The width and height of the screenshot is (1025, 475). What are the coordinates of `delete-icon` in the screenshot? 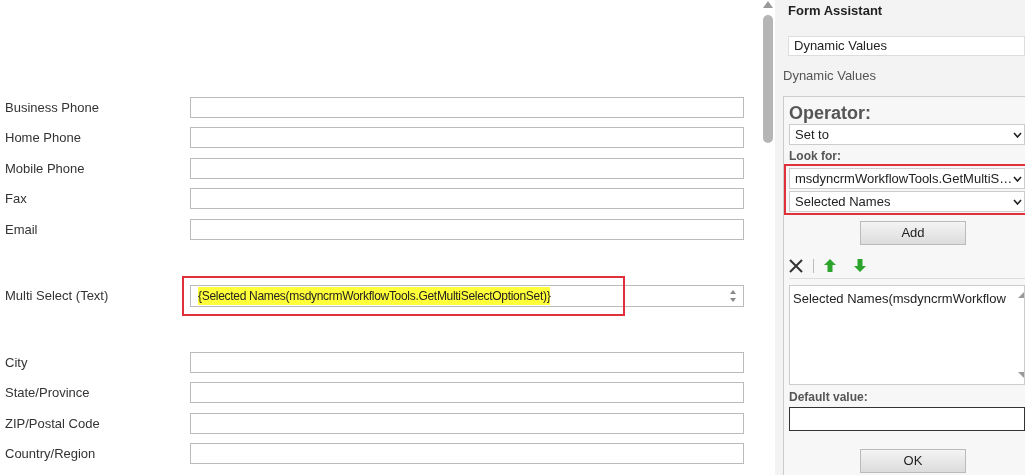 It's located at (796, 265).